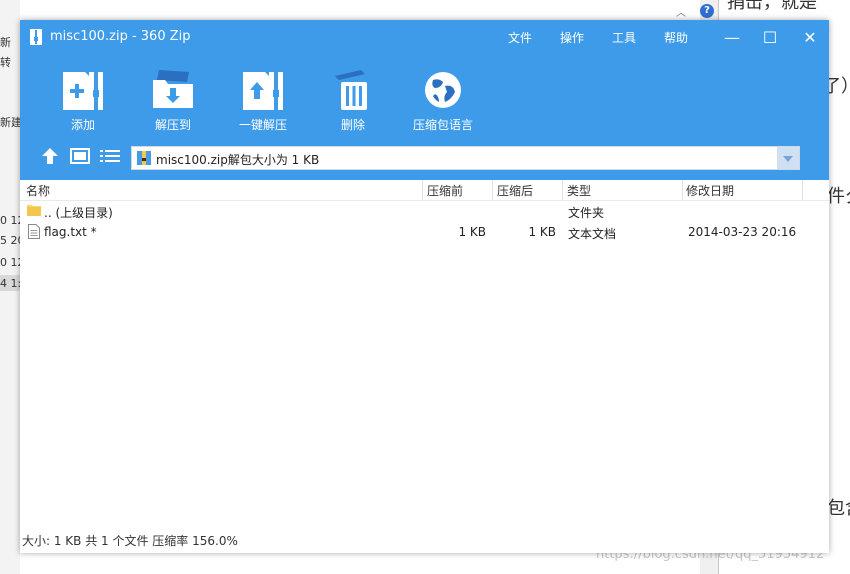 The height and width of the screenshot is (574, 850). Describe the element at coordinates (70, 232) in the screenshot. I see `item-name: flag.txt *` at that location.